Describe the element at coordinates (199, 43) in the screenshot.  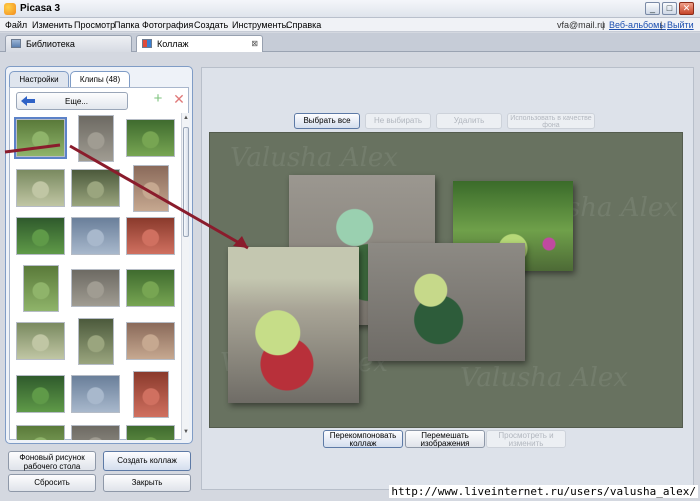
I see `tab-collage: Коллаж ⊠` at that location.